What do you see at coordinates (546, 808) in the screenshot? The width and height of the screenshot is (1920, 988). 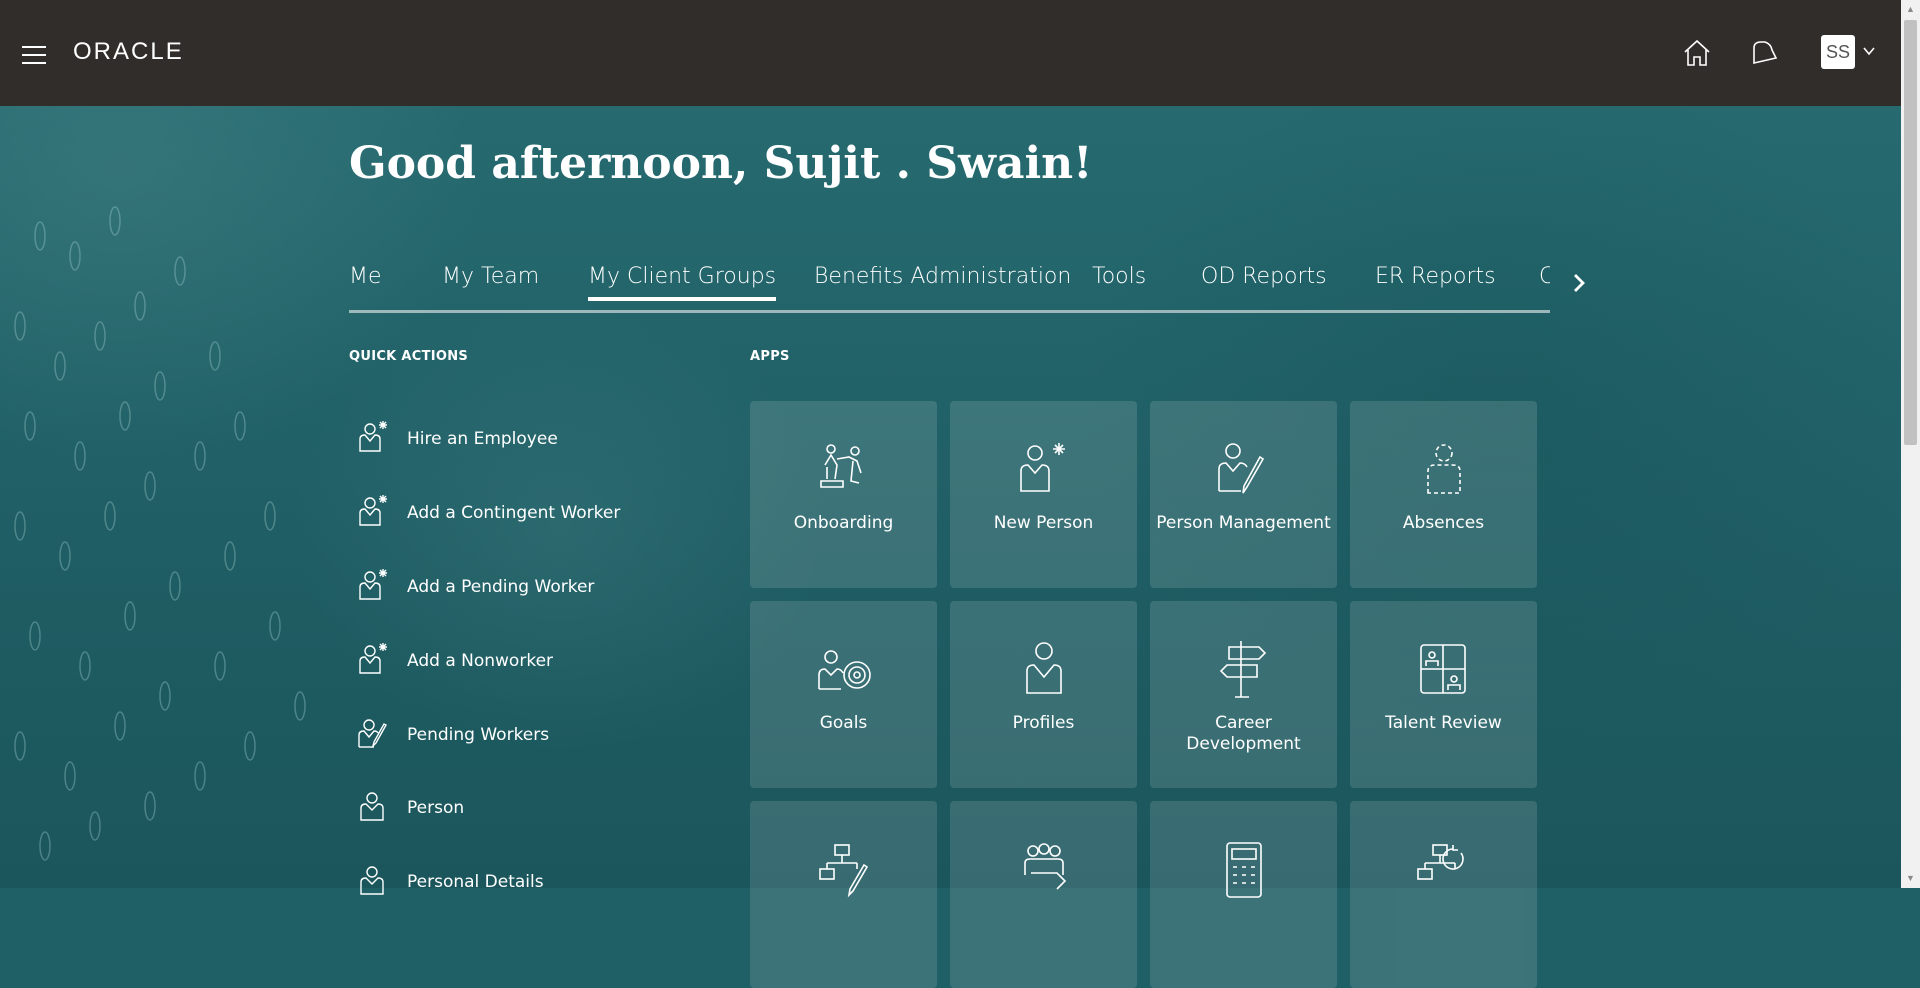 I see `quick-action-person: Person` at bounding box center [546, 808].